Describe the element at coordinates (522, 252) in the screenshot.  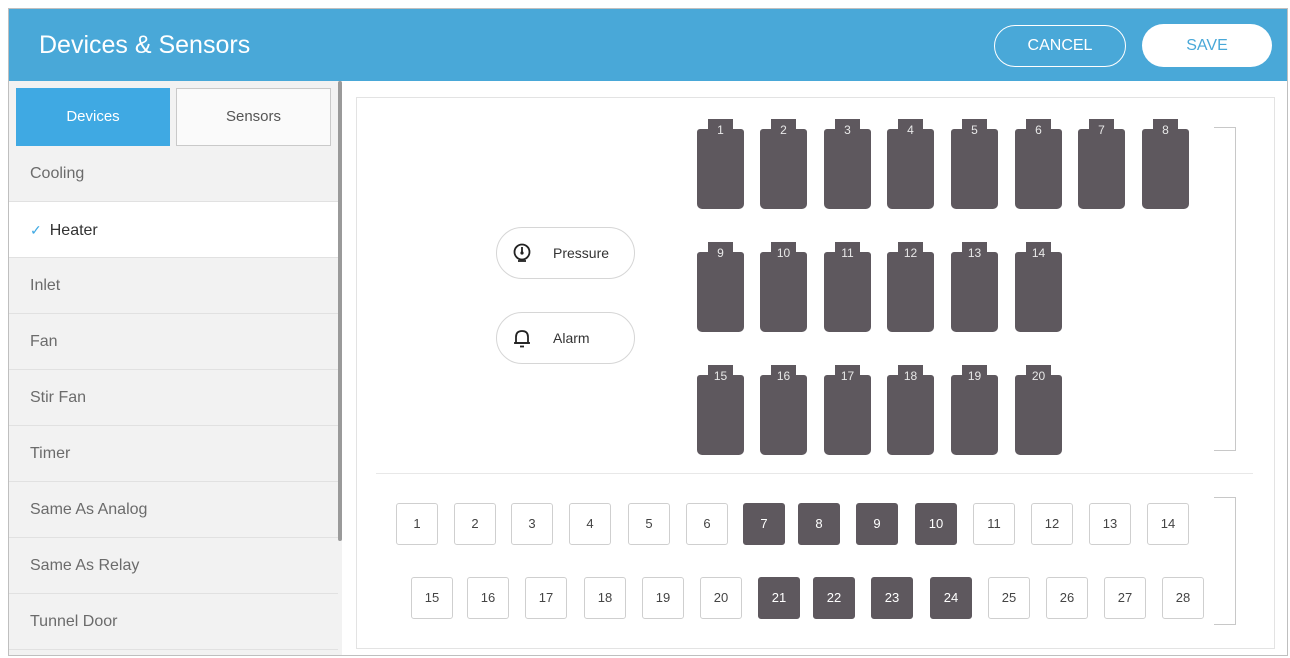
I see `pressure-gauge-icon` at that location.